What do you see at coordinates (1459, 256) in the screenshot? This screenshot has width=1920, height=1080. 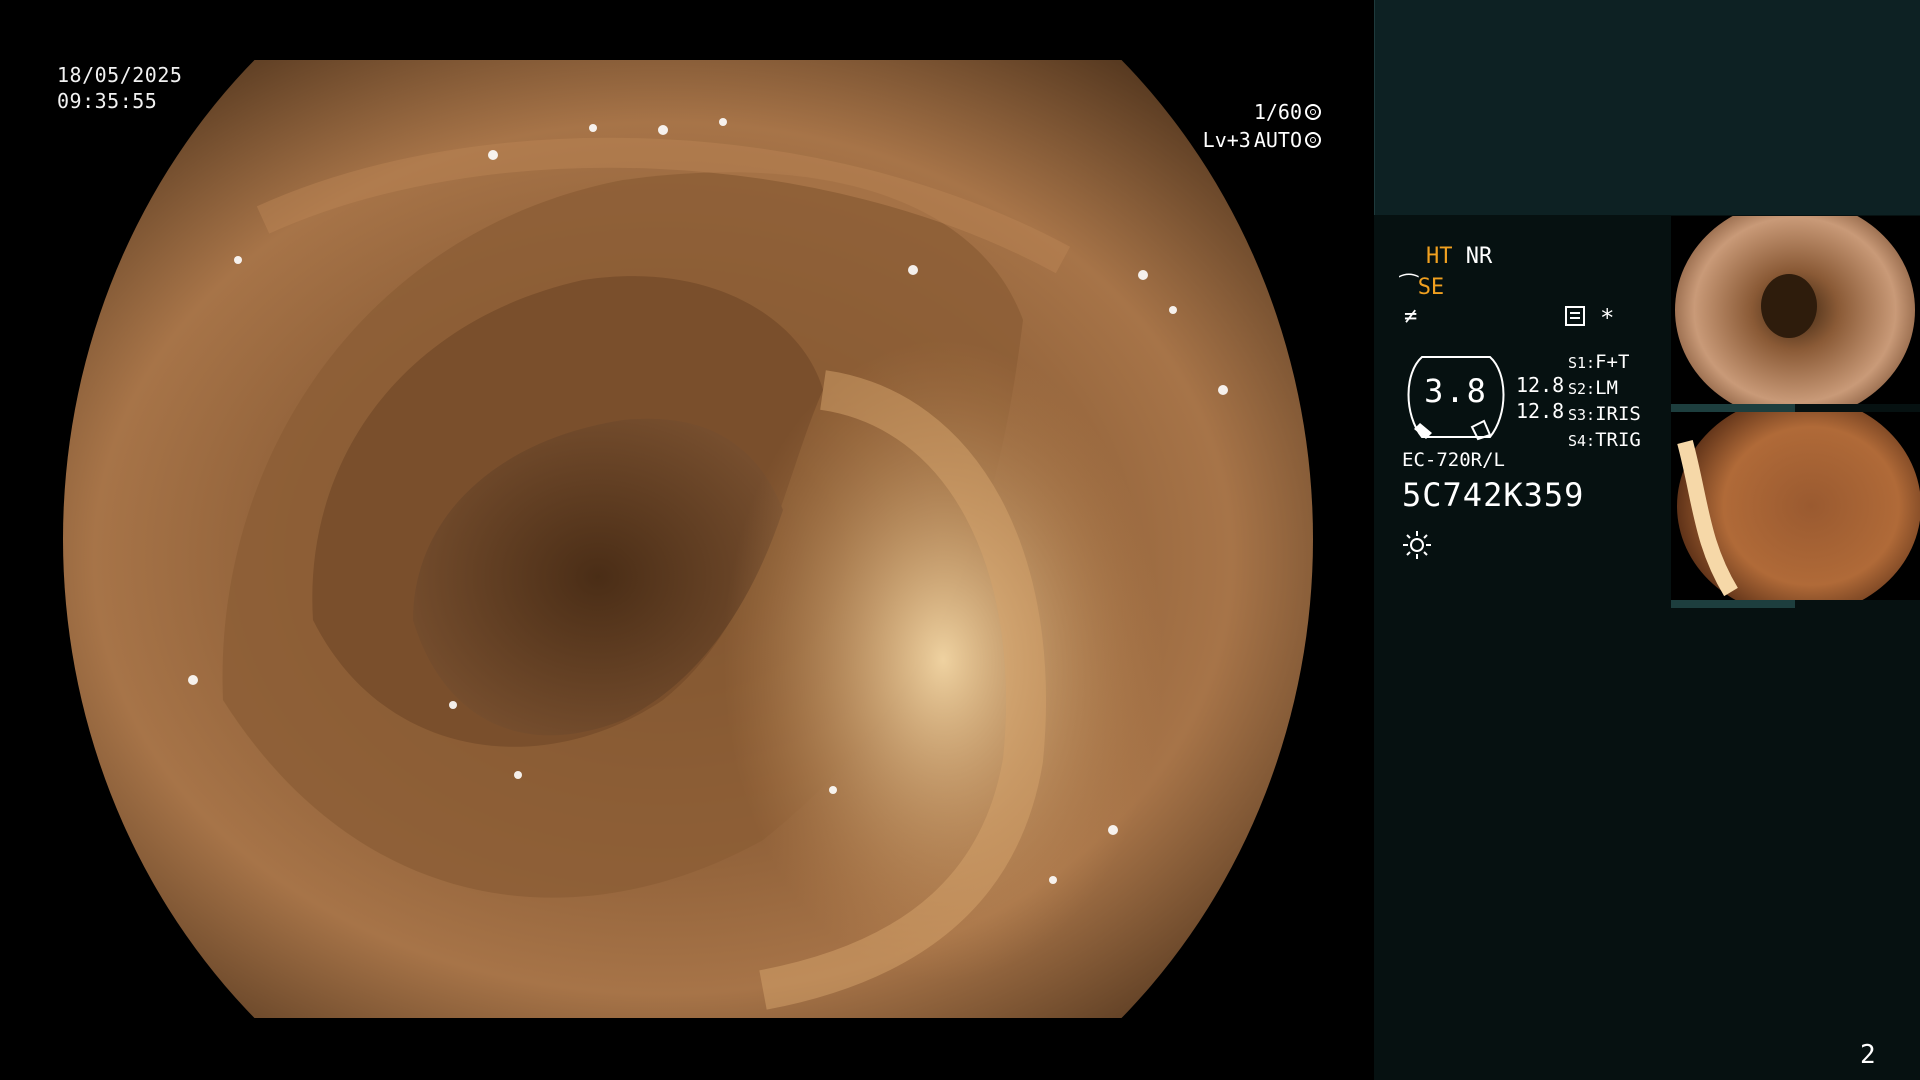 I see `ht-nr-status: HT NR` at bounding box center [1459, 256].